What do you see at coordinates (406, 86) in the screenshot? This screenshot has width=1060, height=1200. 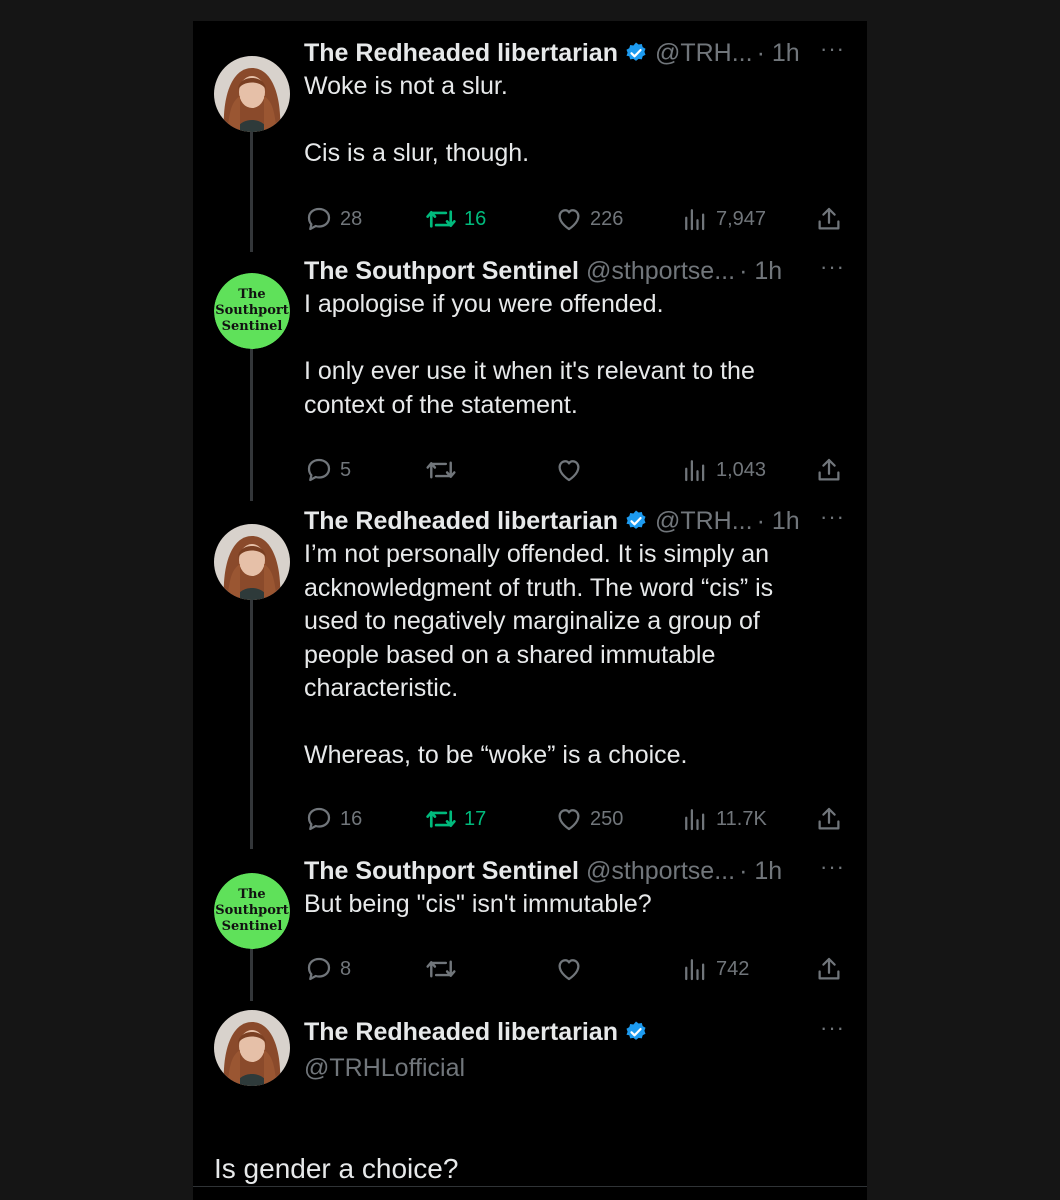 I see `tweet-paragraph: Woke is not a slur.` at bounding box center [406, 86].